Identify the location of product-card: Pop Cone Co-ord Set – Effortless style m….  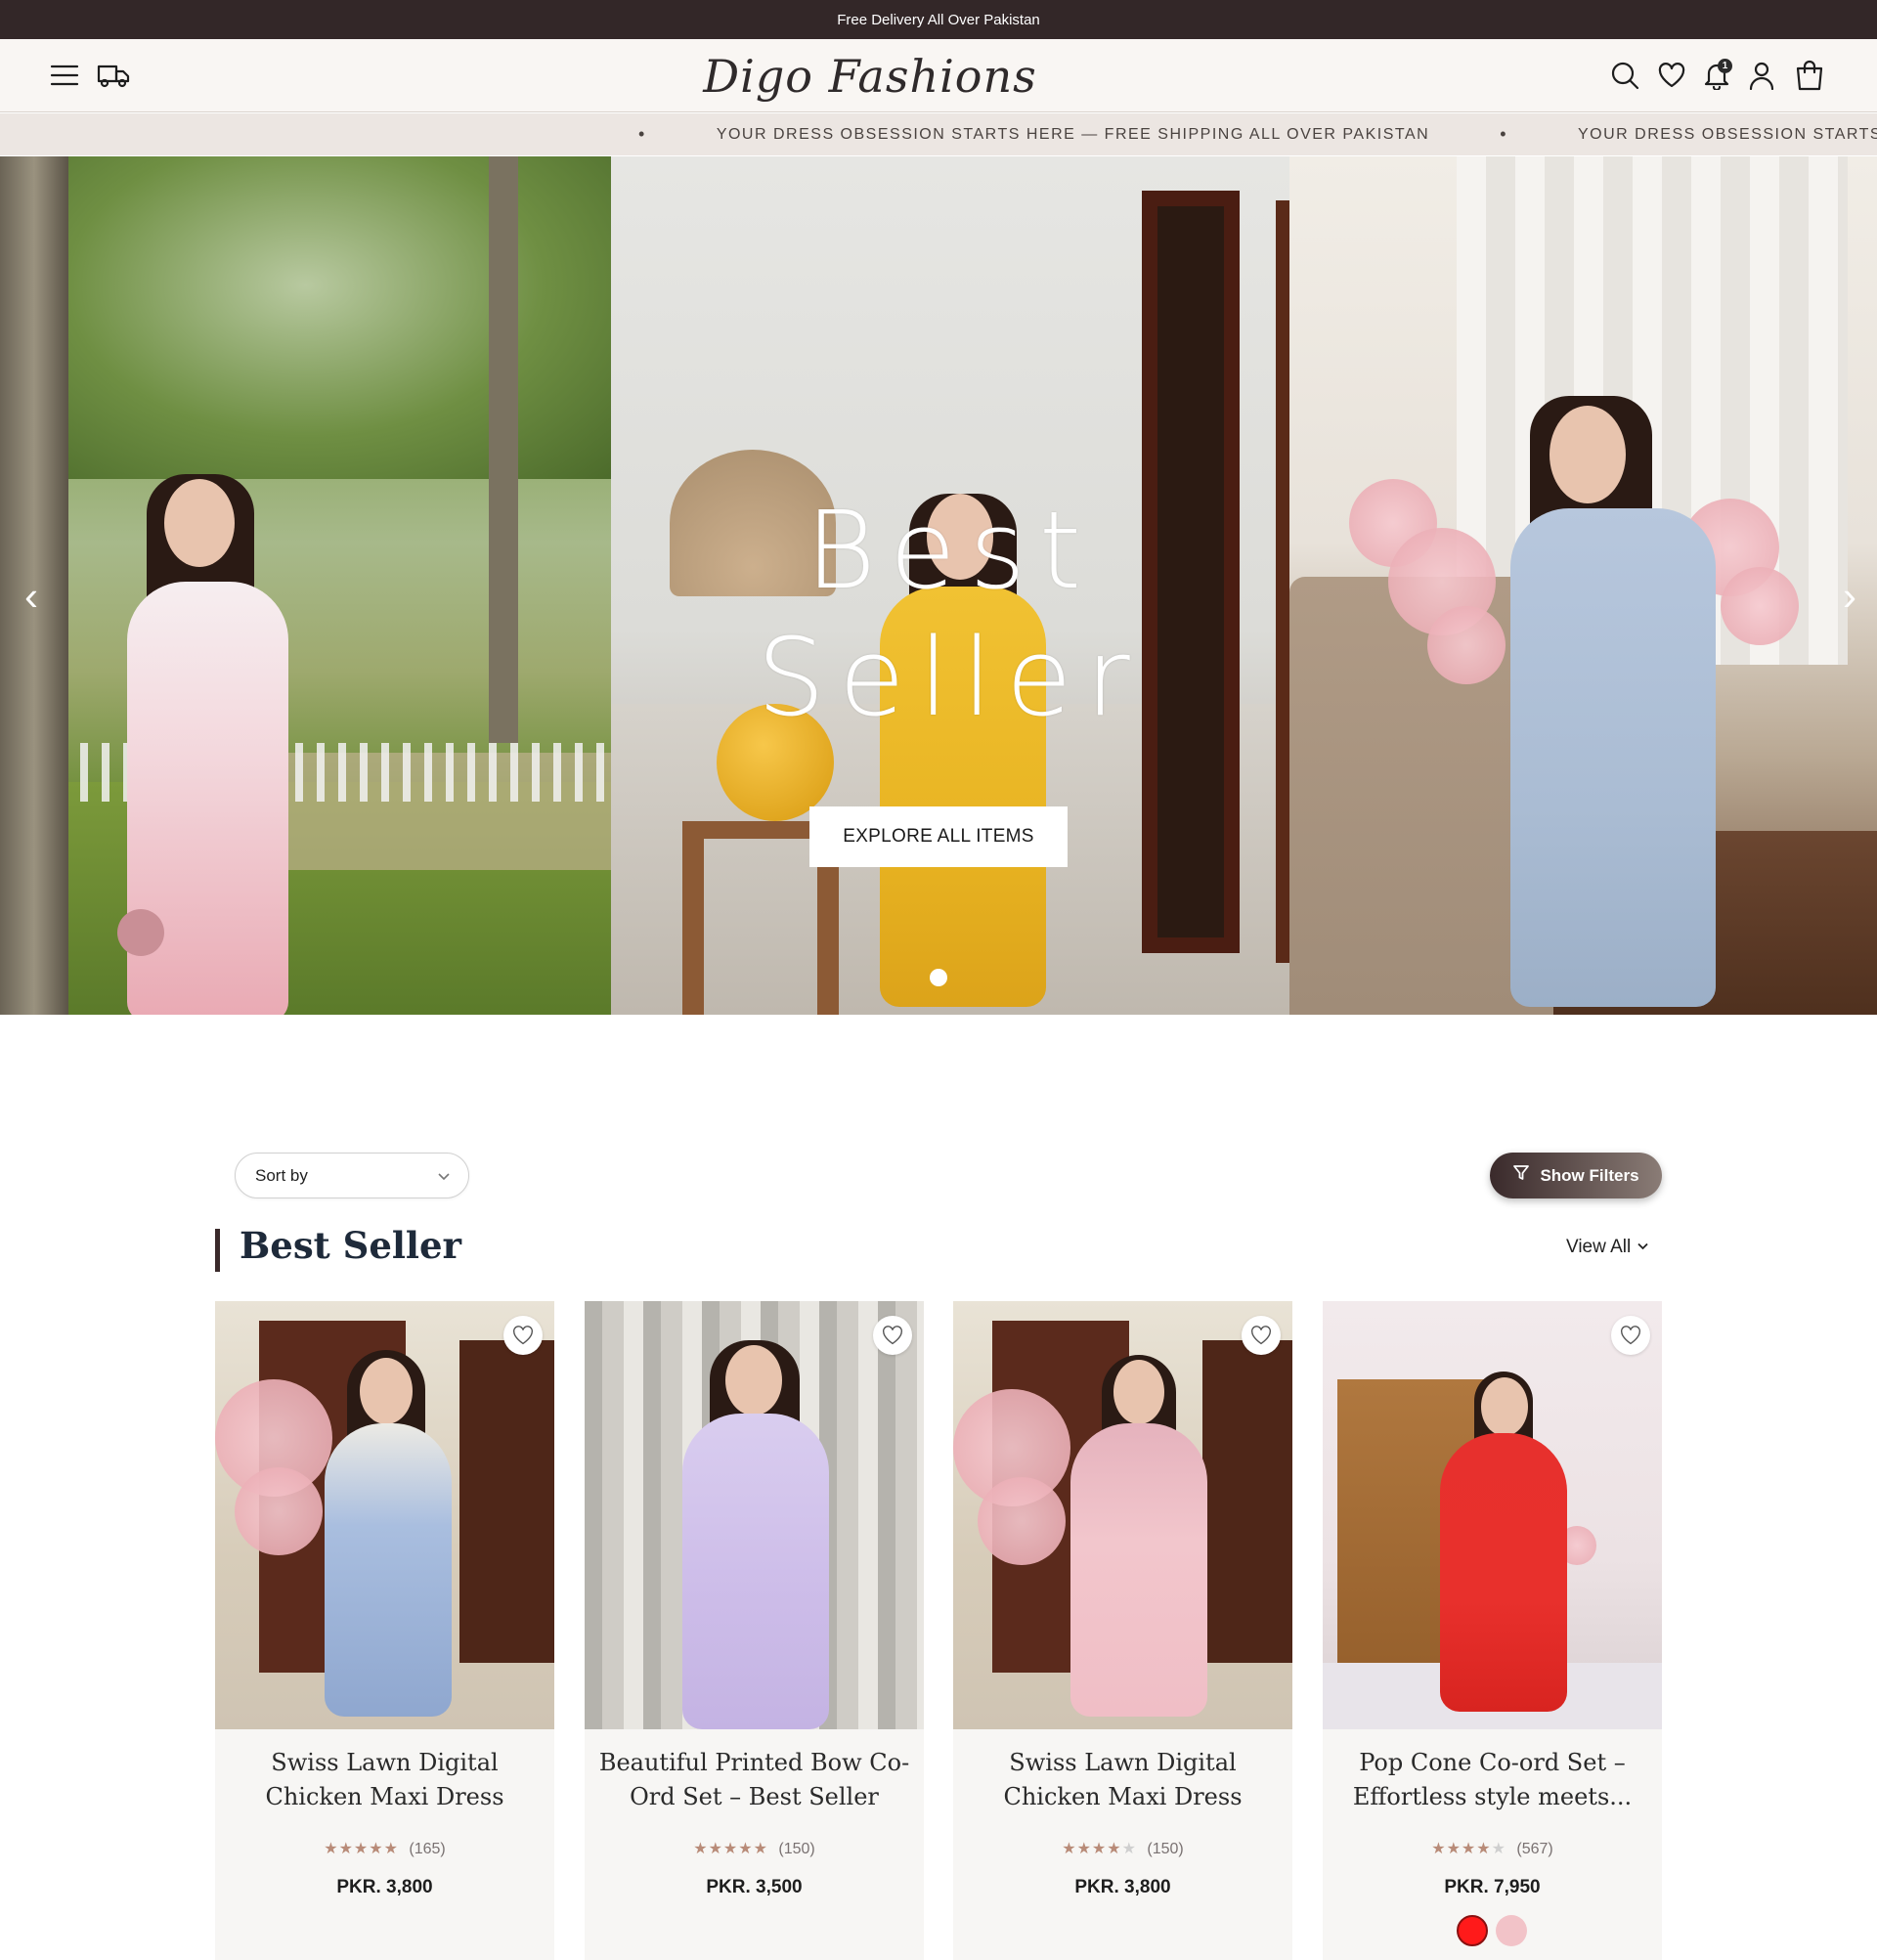
(1492, 1631).